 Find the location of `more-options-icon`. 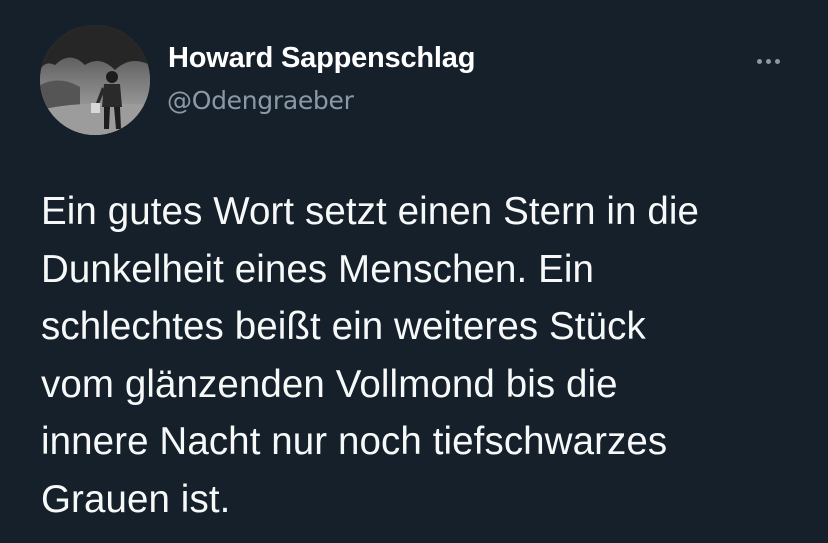

more-options-icon is located at coordinates (768, 61).